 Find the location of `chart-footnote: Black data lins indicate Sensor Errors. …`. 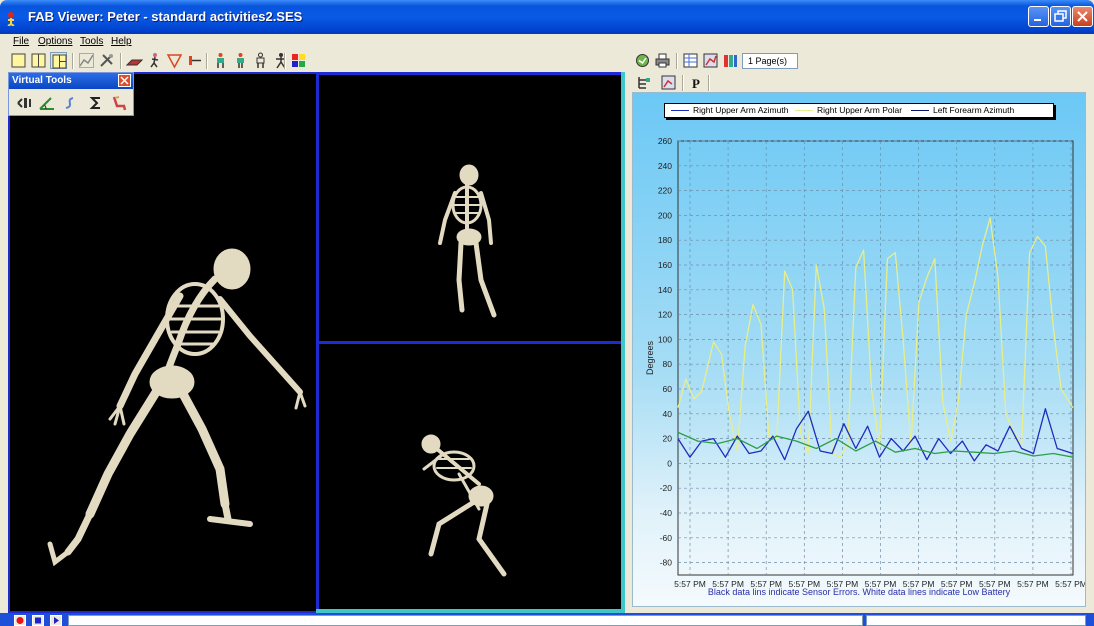

chart-footnote: Black data lins indicate Sensor Errors. … is located at coordinates (859, 592).